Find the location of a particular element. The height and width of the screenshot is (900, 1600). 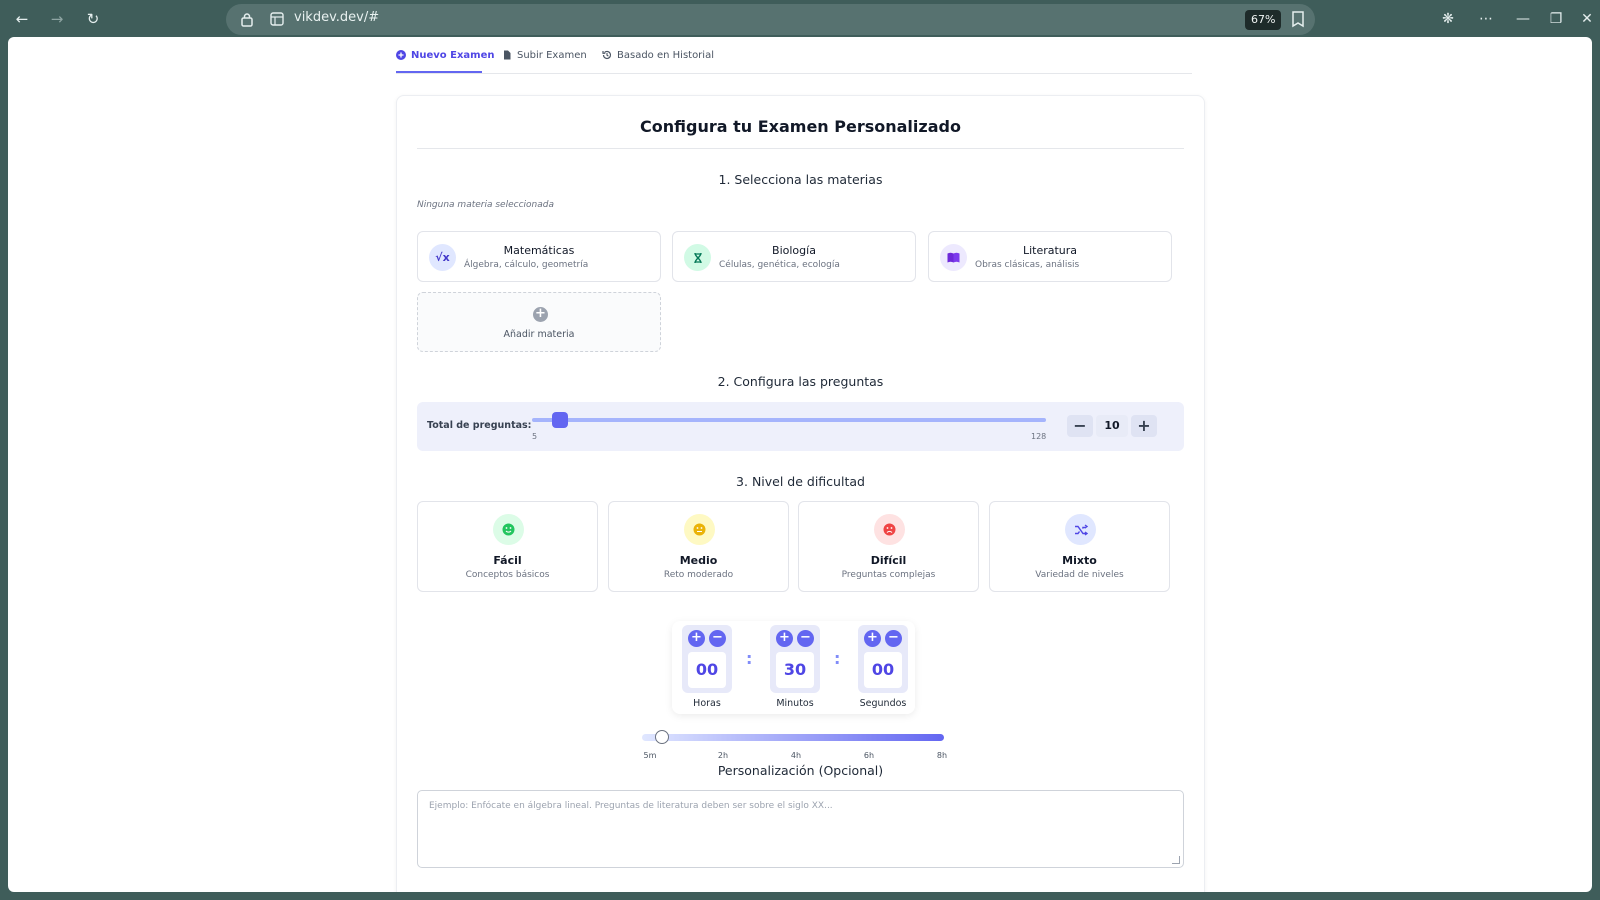

difficulty-name: Difícil is located at coordinates (888, 560).